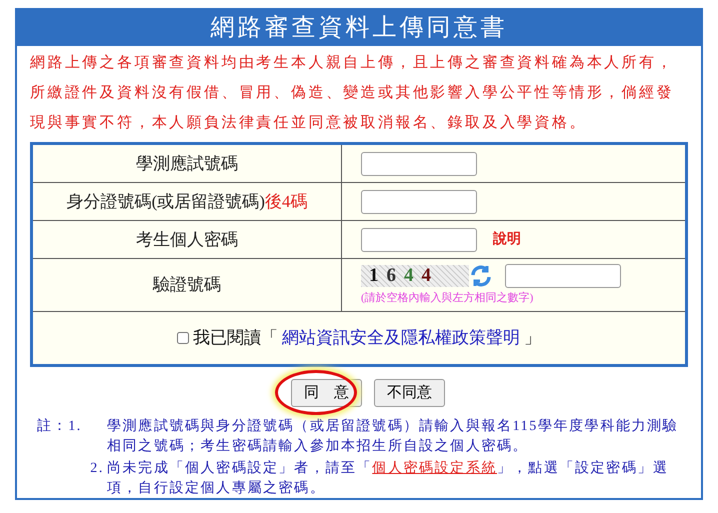  I want to click on consent-statement: 網路上傳之各項審查資料均由考生本人親自上傳，且上傳之審查資料確為本人所有，所繳證件及資料沒有假借、冒用、偽造、變造或其他影響入學公平性等情形，倘經發現與事實不符，本人願負法律責任並同意被取消報名、錄取及入學資格。, so click(352, 93).